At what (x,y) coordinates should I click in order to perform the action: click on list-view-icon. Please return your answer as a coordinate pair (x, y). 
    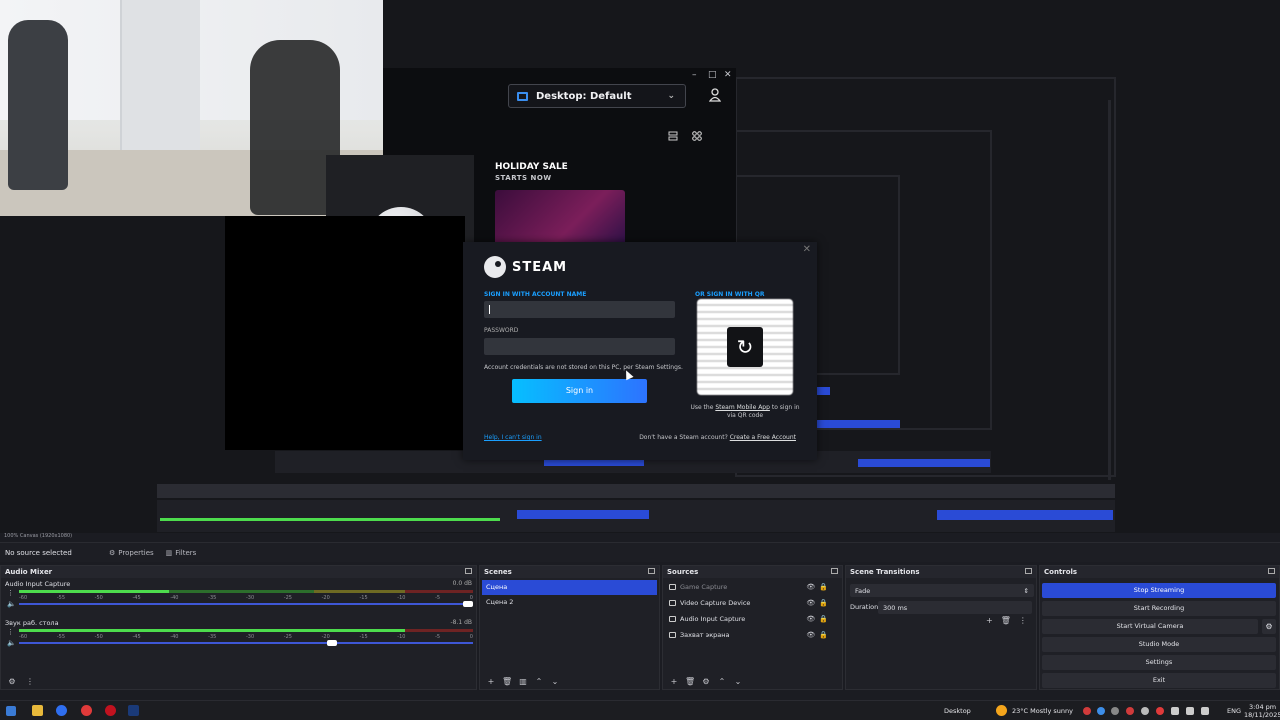
    Looking at the image, I should click on (673, 136).